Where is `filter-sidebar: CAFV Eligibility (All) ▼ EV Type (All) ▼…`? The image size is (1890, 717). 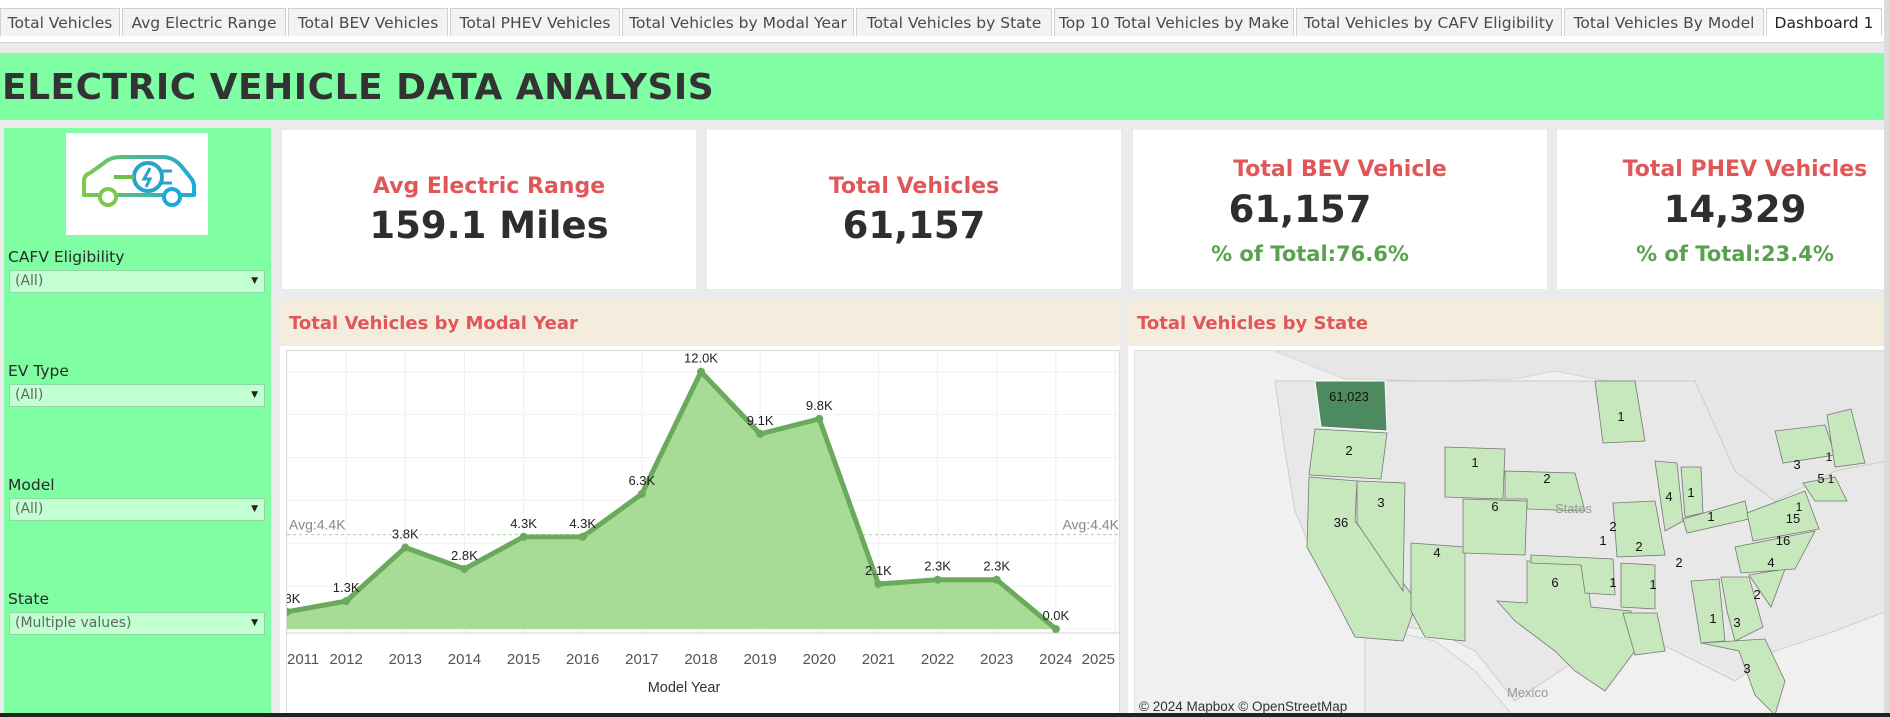
filter-sidebar: CAFV Eligibility (All) ▼ EV Type (All) ▼… is located at coordinates (137, 422).